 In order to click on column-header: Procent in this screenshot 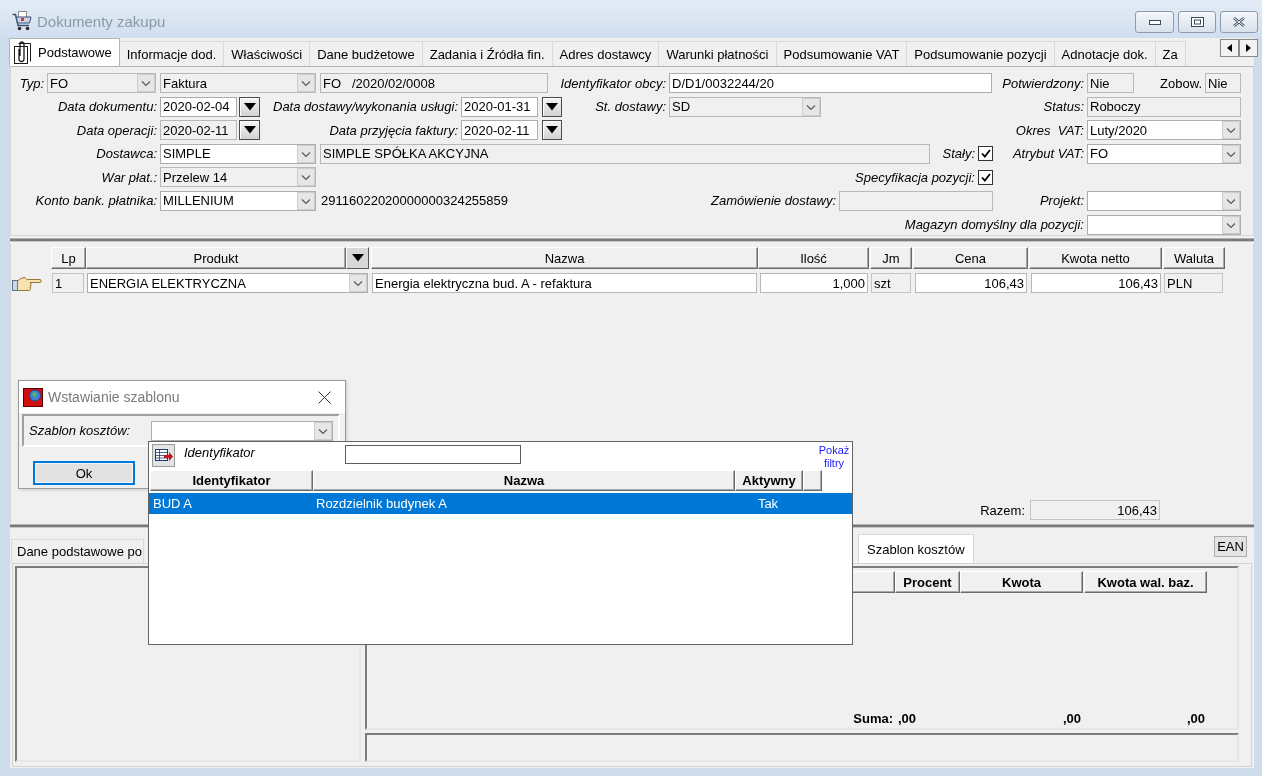, I will do `click(927, 582)`.